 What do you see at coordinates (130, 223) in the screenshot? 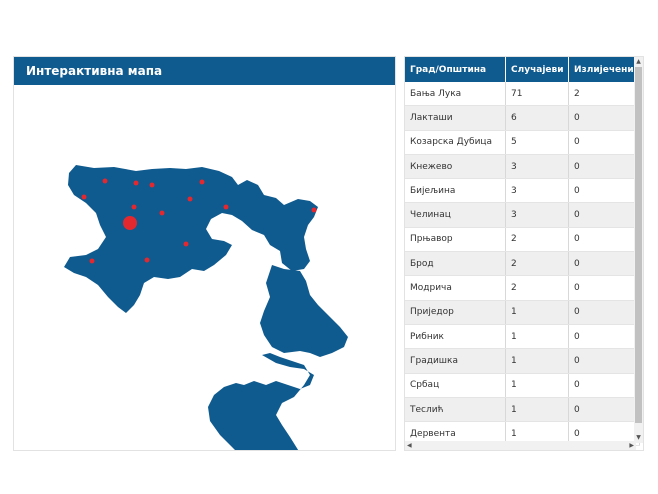
I see `marker-banja-luka` at bounding box center [130, 223].